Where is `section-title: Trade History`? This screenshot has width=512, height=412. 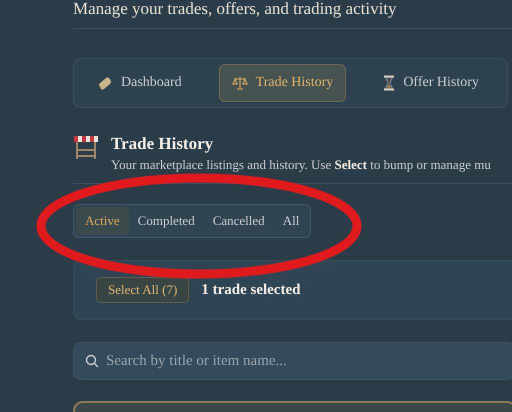
section-title: Trade History is located at coordinates (162, 144).